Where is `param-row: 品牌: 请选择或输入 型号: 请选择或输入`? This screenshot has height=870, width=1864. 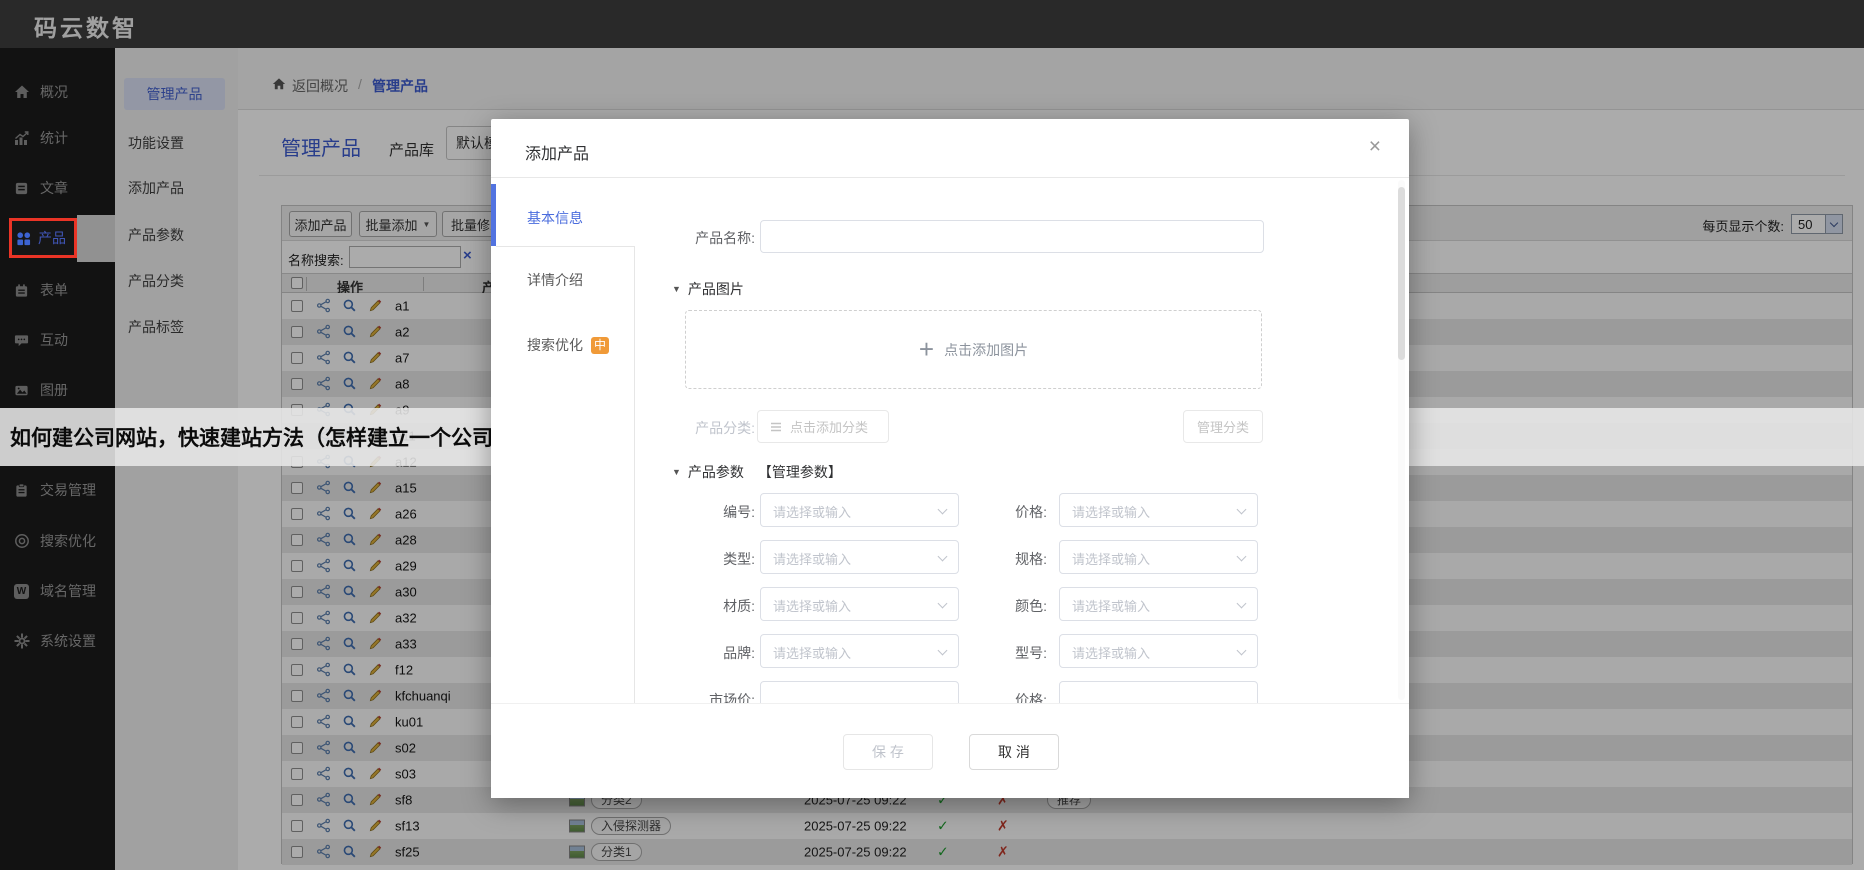
param-row: 品牌: 请选择或输入 型号: 请选择或输入 is located at coordinates (950, 649).